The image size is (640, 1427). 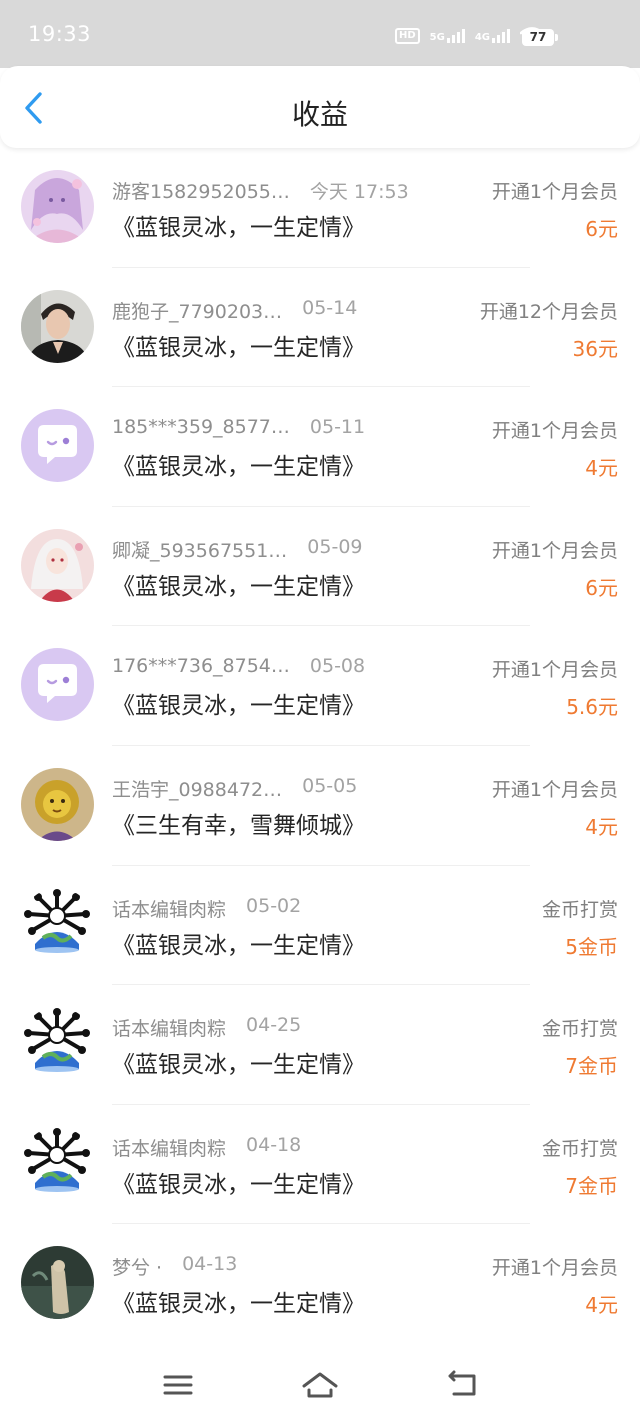 What do you see at coordinates (337, 427) in the screenshot?
I see `record-date: 05-11` at bounding box center [337, 427].